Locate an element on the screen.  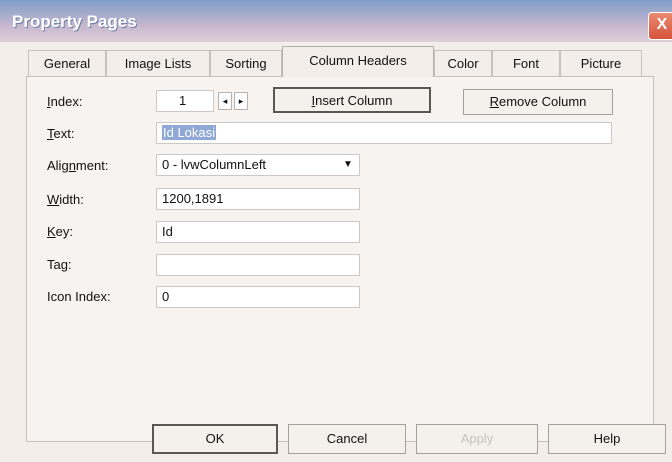
icon-index-value: 0 is located at coordinates (166, 296).